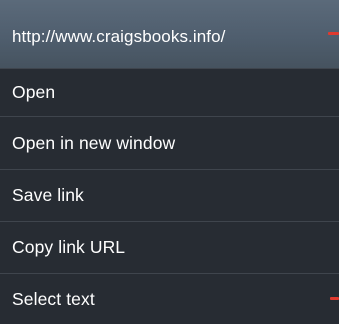 Image resolution: width=339 pixels, height=324 pixels. Describe the element at coordinates (94, 142) in the screenshot. I see `menu-item-label: Open in new window` at that location.